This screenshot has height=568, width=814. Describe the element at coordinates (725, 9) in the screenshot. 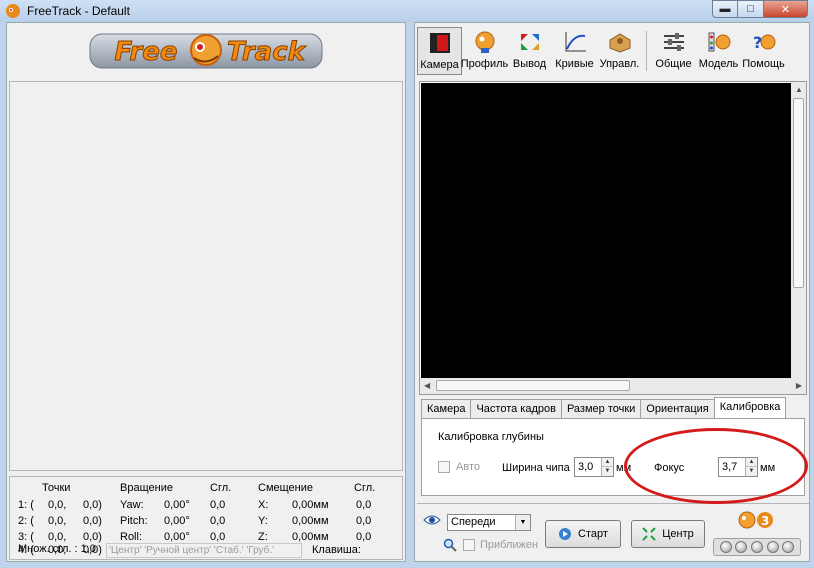

I see `minimize-button: ▬` at that location.